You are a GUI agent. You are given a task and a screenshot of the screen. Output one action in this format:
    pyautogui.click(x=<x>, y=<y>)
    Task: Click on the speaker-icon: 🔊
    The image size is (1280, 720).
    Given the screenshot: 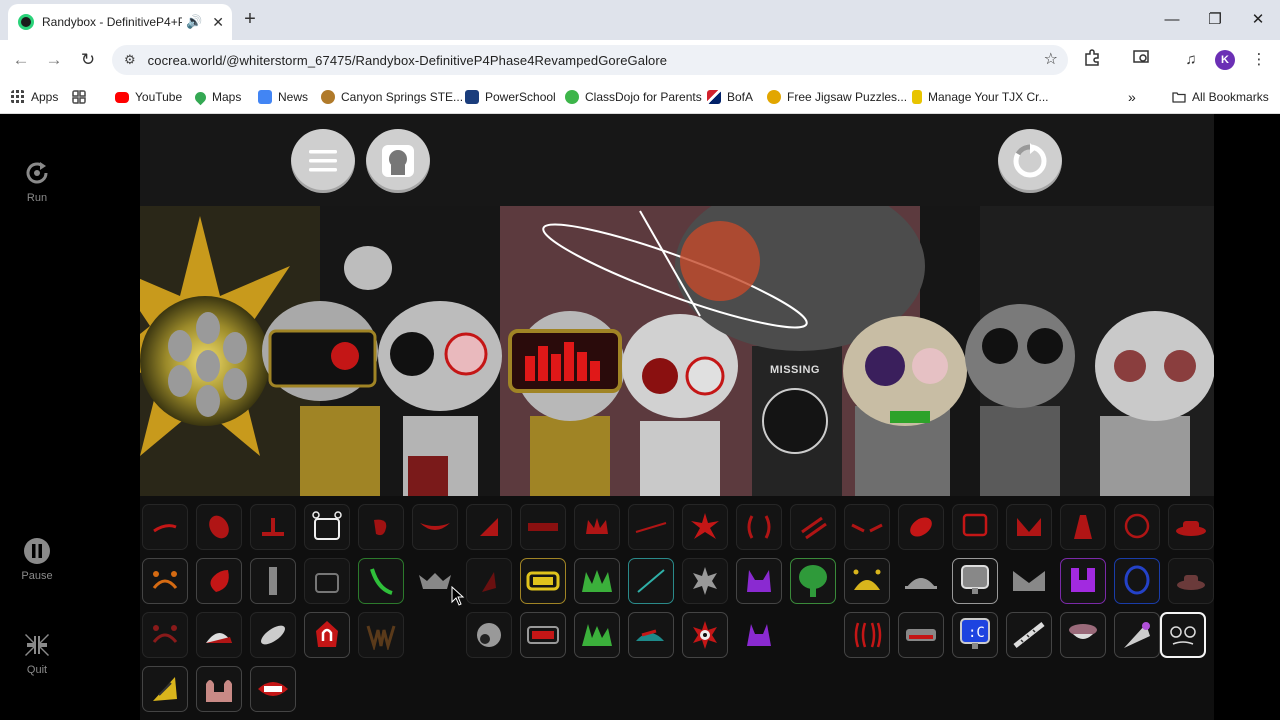 What is the action you would take?
    pyautogui.click(x=194, y=22)
    